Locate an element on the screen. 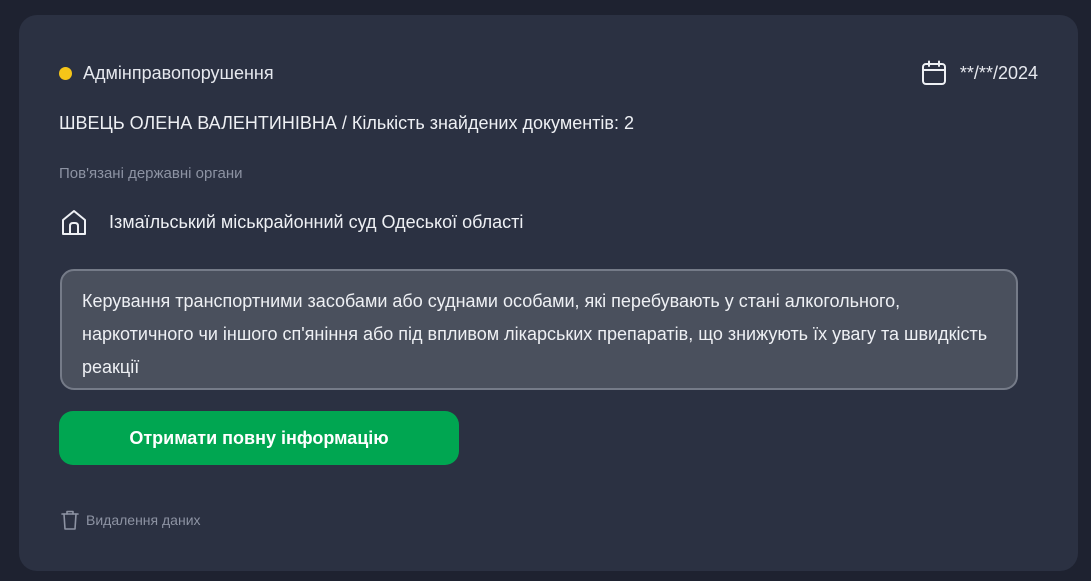 This screenshot has height=581, width=1091. related-bodies-label: Пов'язані державні органи is located at coordinates (151, 173).